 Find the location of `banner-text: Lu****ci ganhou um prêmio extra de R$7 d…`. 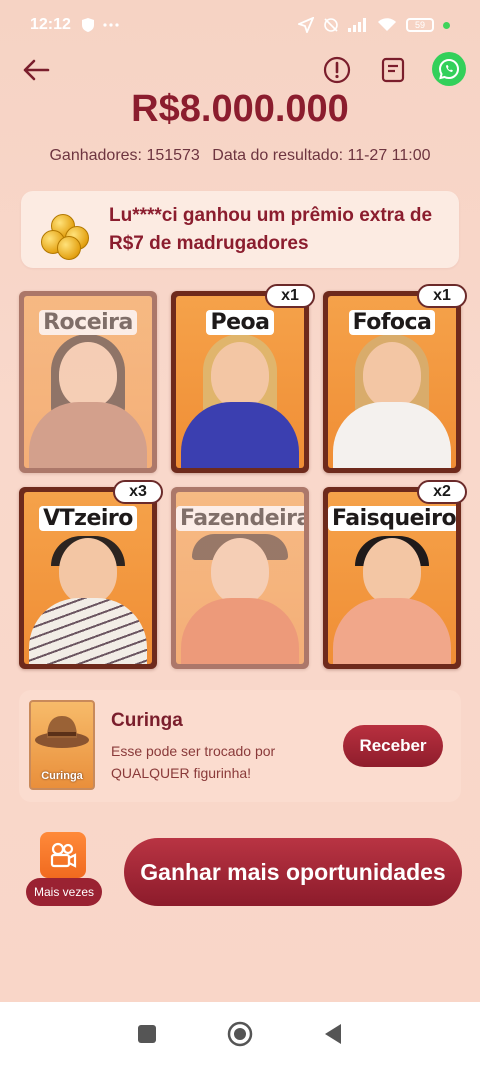

banner-text: Lu****ci ganhou um prêmio extra de R$7 d… is located at coordinates (271, 229).